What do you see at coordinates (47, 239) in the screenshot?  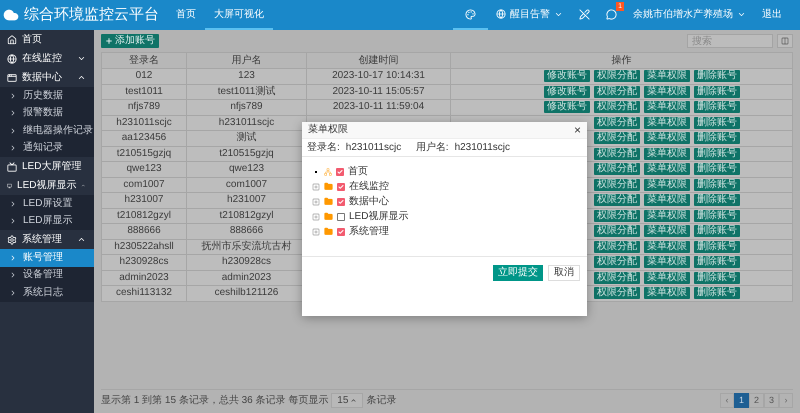 I see `sidebar-item: 系统管理` at bounding box center [47, 239].